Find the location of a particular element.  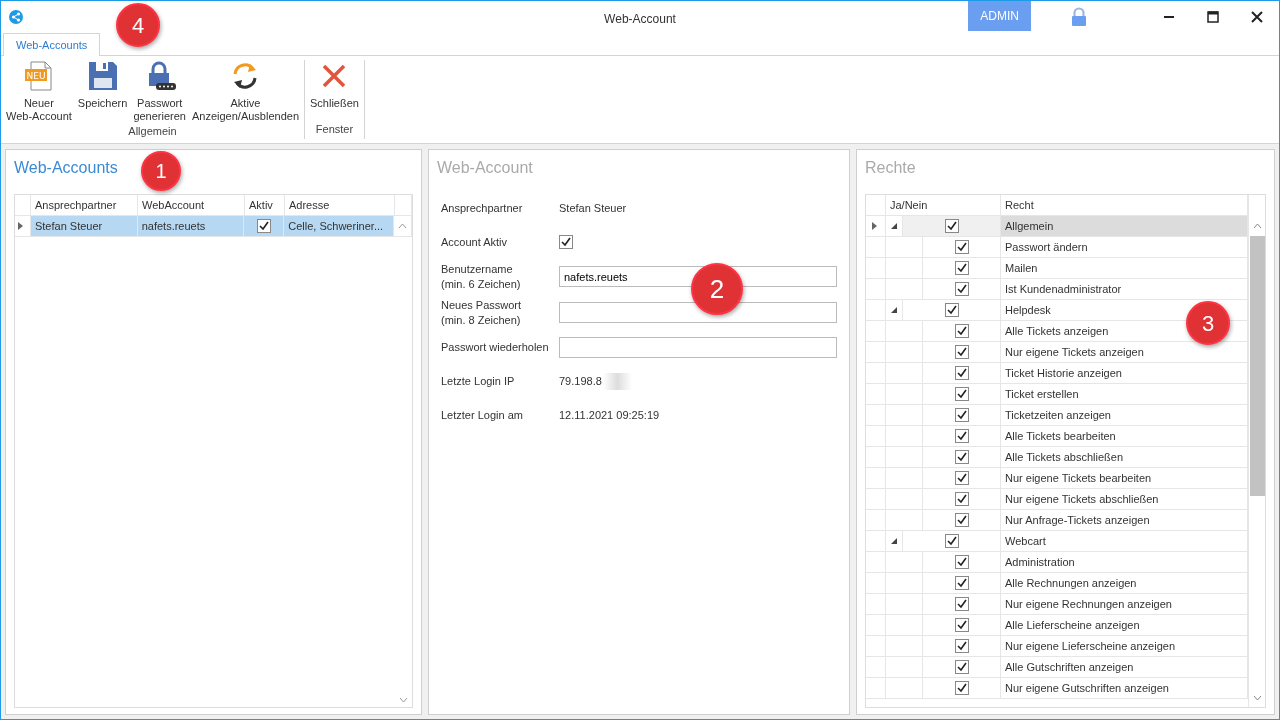

table-cell: Stefan Steuer is located at coordinates (84, 226).